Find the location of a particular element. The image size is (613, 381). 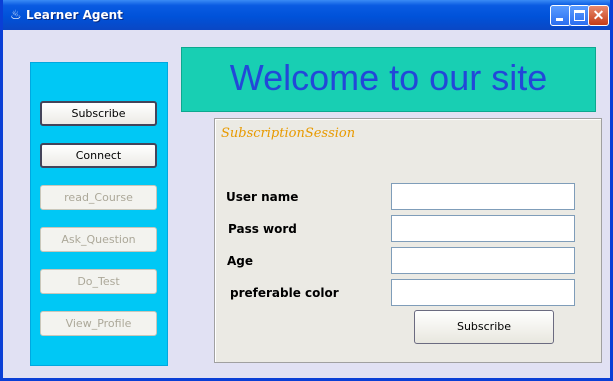

session-title: SubscriptionSession is located at coordinates (288, 133).